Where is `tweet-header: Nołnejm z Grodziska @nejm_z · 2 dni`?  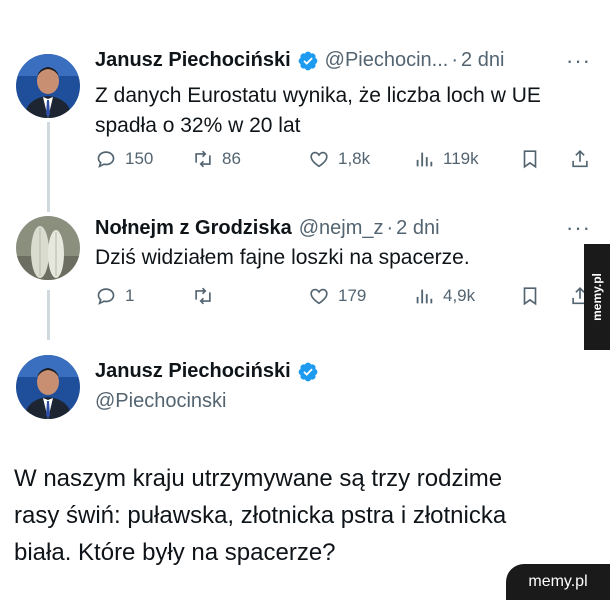 tweet-header: Nołnejm z Grodziska @nejm_z · 2 dni is located at coordinates (267, 228).